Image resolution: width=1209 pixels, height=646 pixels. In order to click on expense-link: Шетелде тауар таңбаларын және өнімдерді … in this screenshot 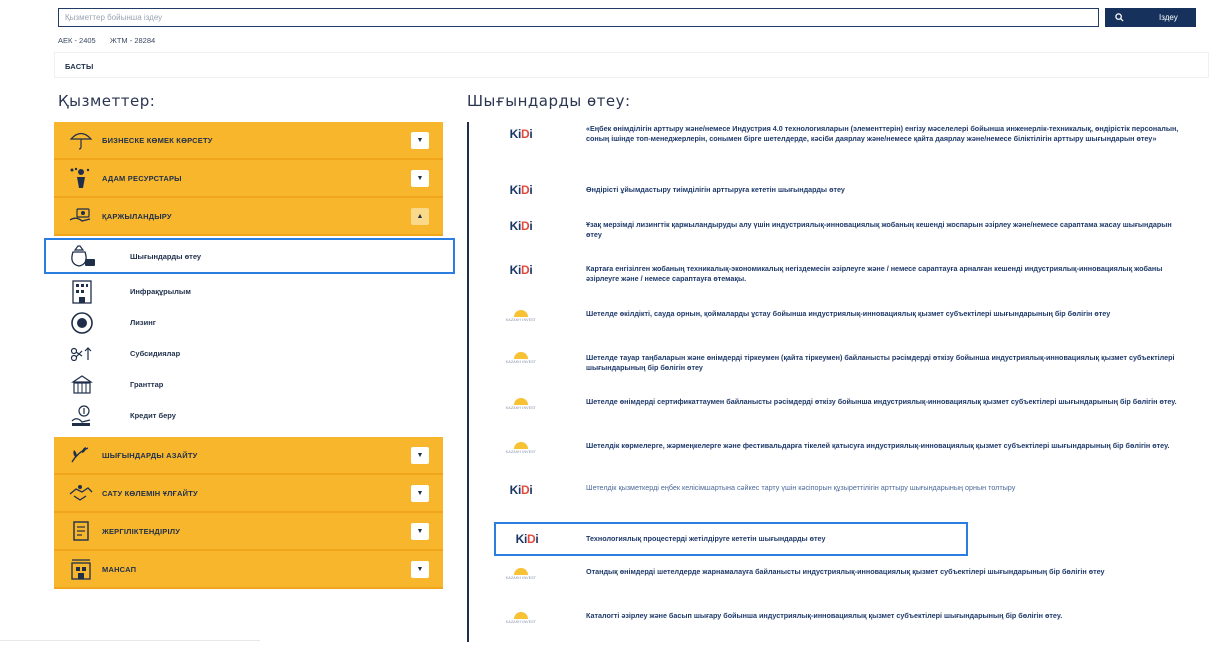, I will do `click(886, 360)`.